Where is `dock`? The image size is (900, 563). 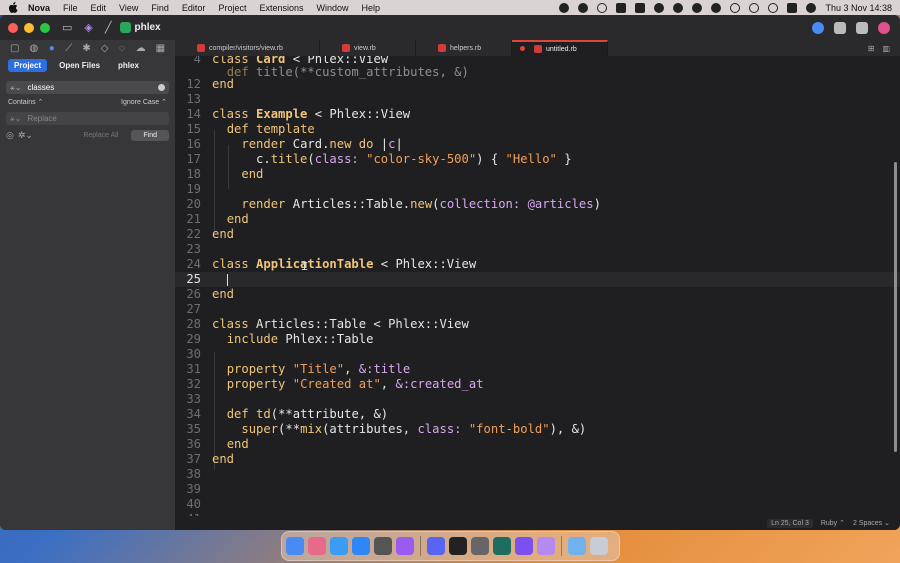
dock is located at coordinates (450, 546).